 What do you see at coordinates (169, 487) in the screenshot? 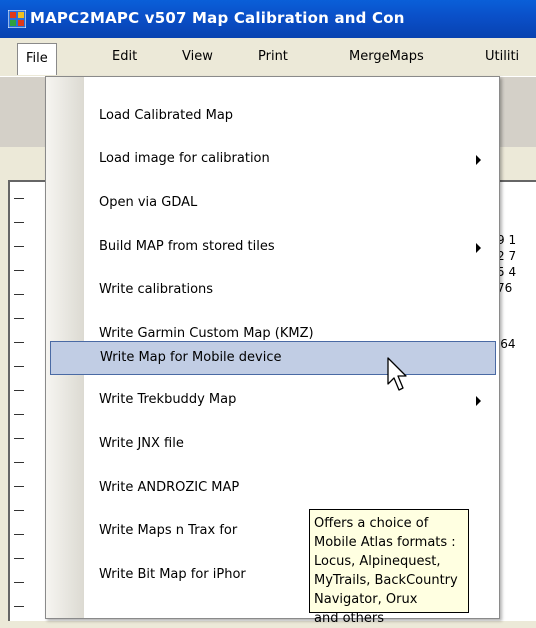
I see `menu-item-label: Write ANDROZIC MAP` at bounding box center [169, 487].